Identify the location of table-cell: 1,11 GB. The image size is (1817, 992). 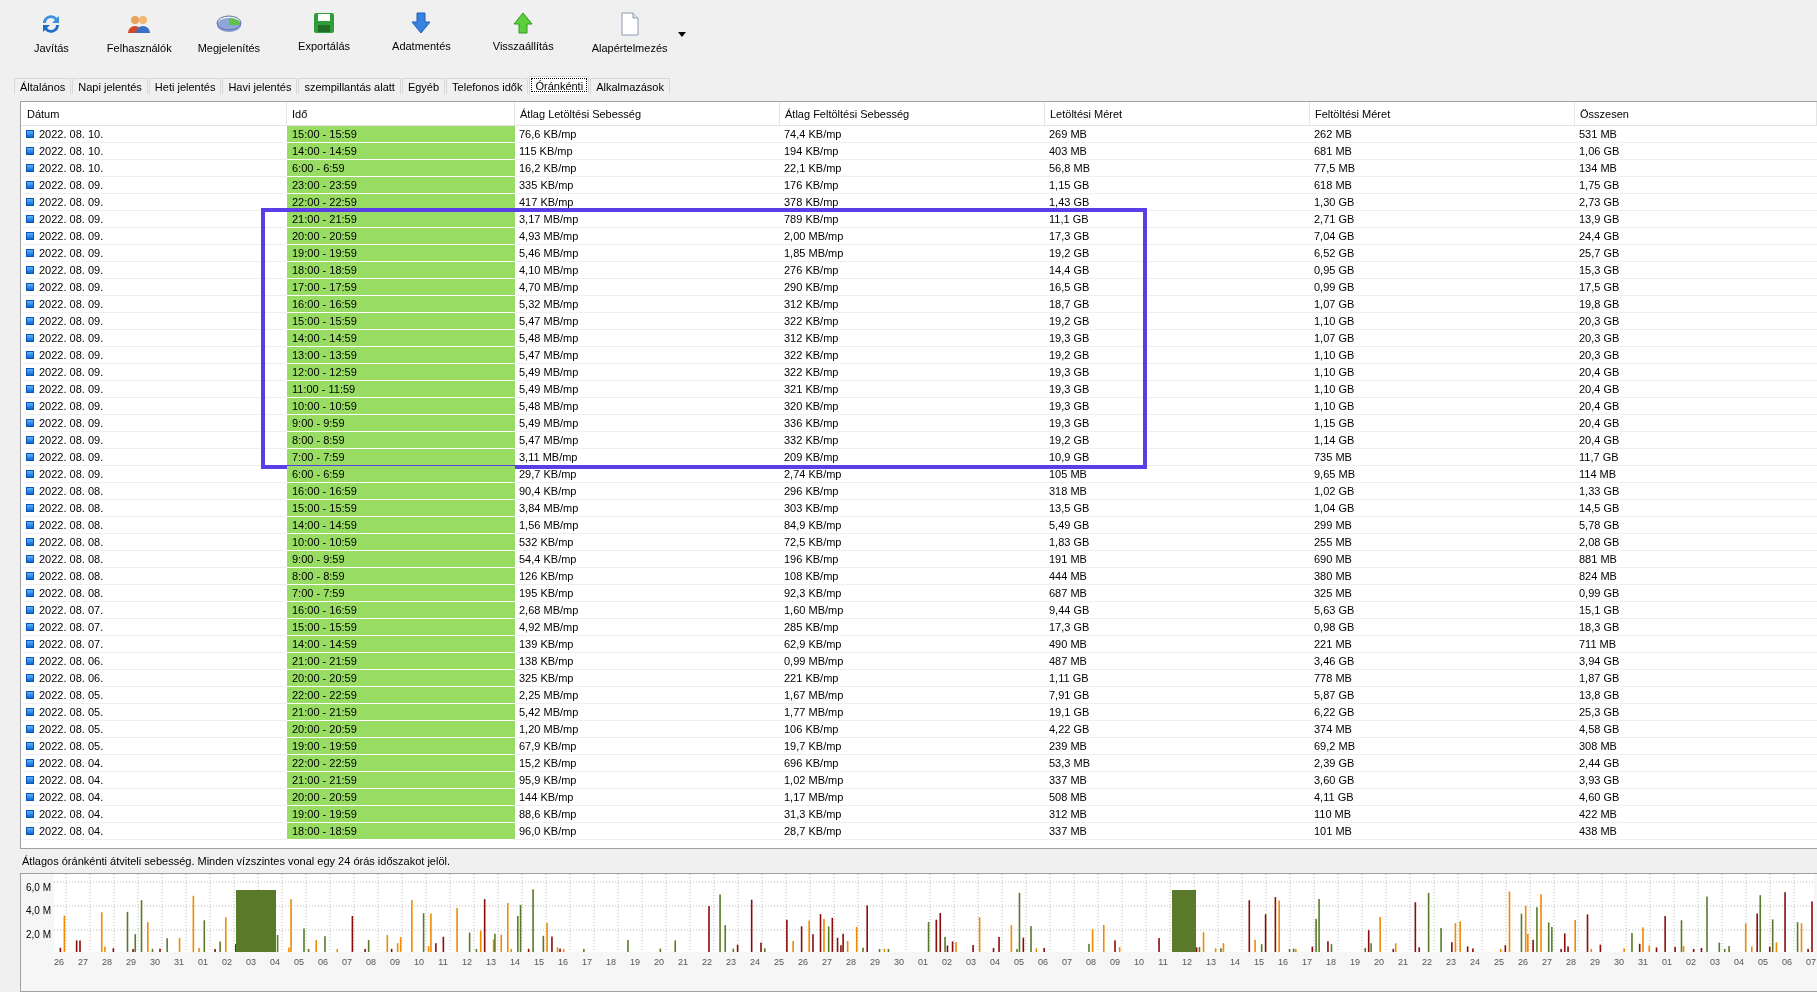
(1177, 678).